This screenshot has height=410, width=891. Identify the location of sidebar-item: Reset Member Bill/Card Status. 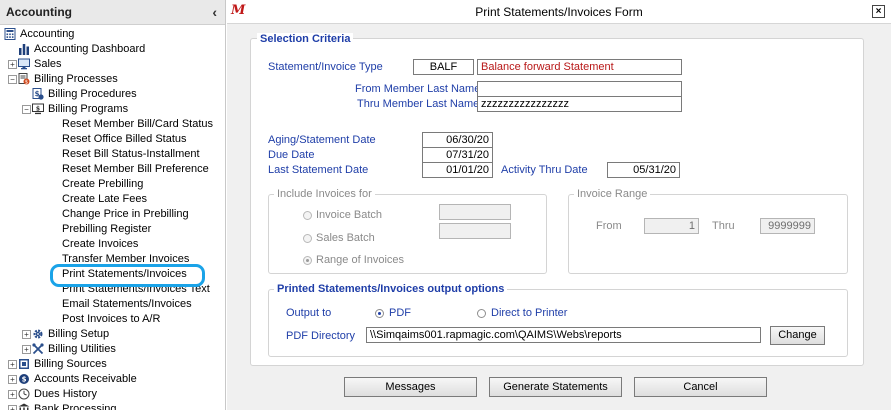
(112, 124).